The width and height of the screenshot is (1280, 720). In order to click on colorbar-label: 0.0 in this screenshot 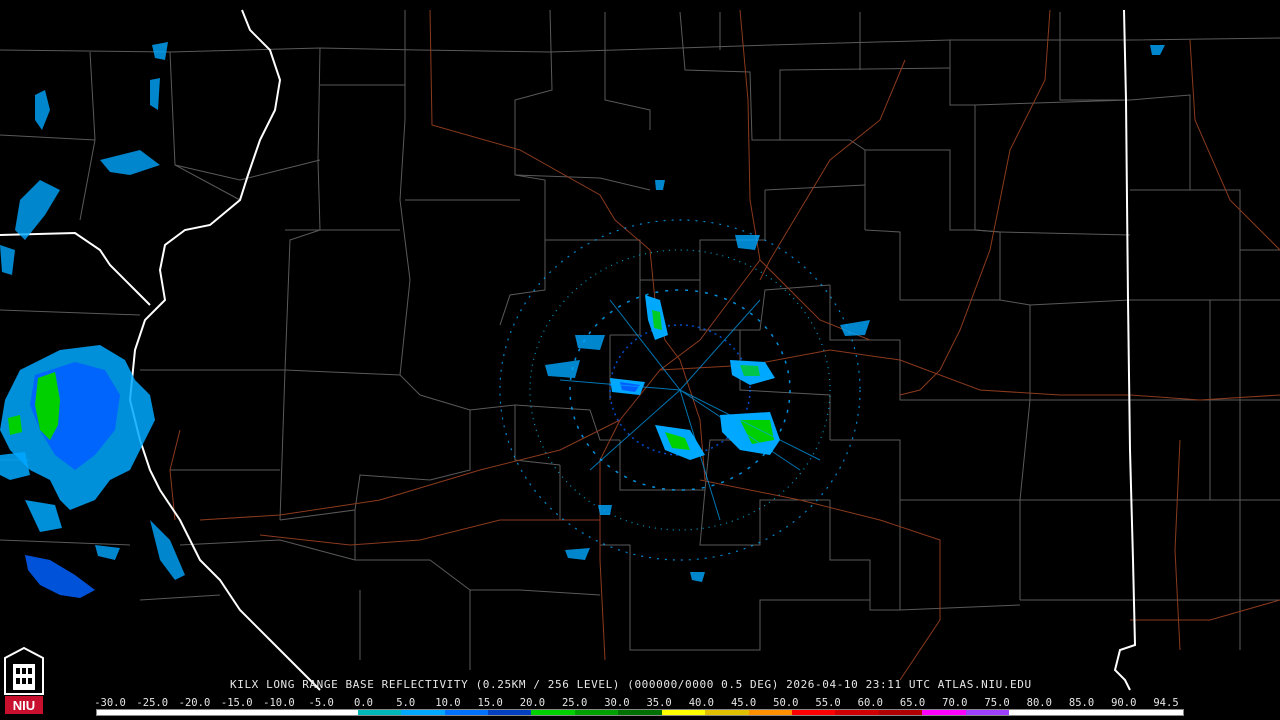, I will do `click(363, 703)`.